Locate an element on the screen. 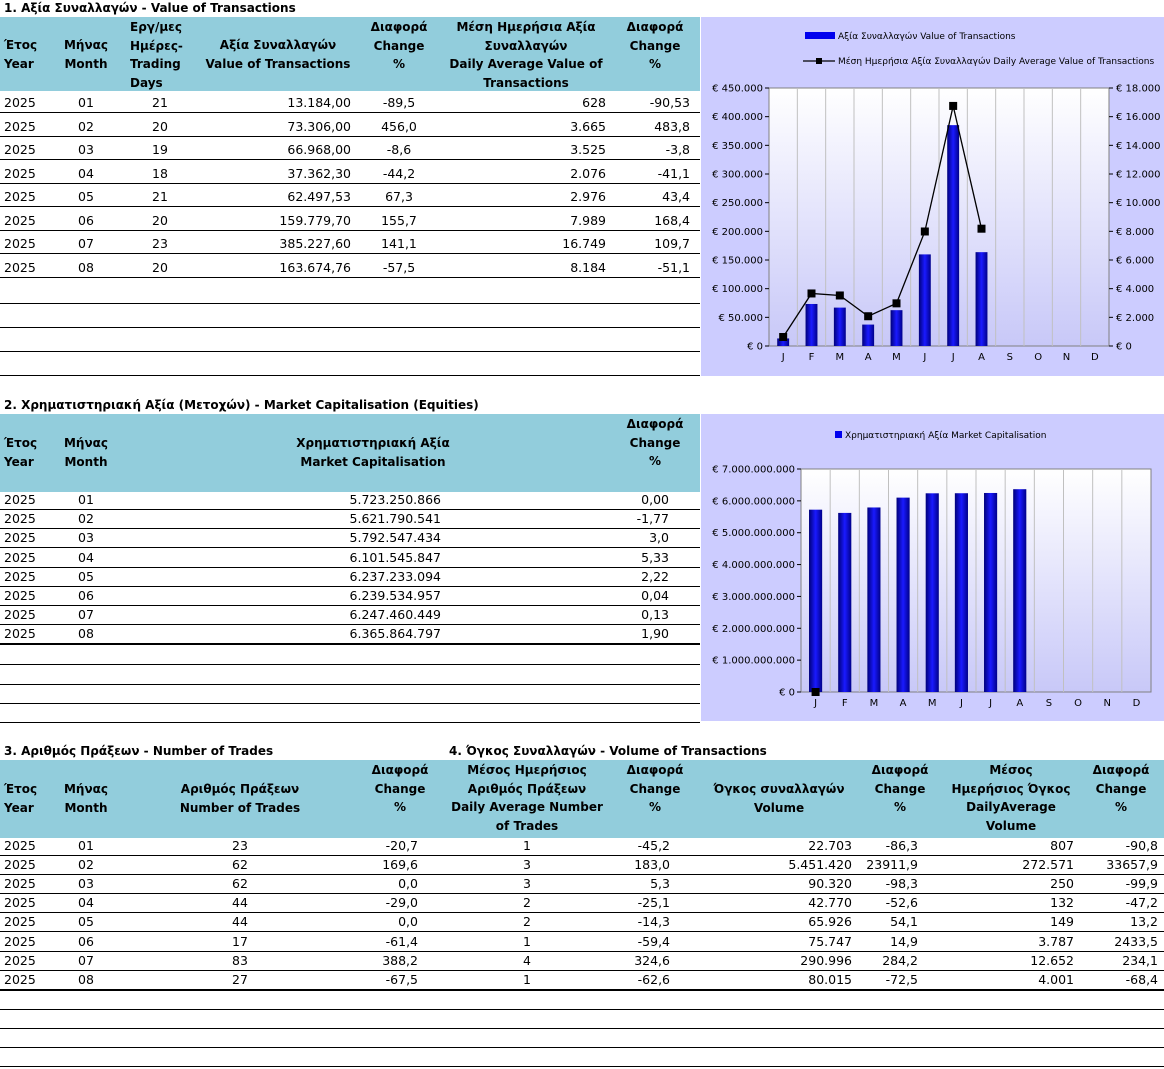  cell-change: 183,0 is located at coordinates (652, 865).